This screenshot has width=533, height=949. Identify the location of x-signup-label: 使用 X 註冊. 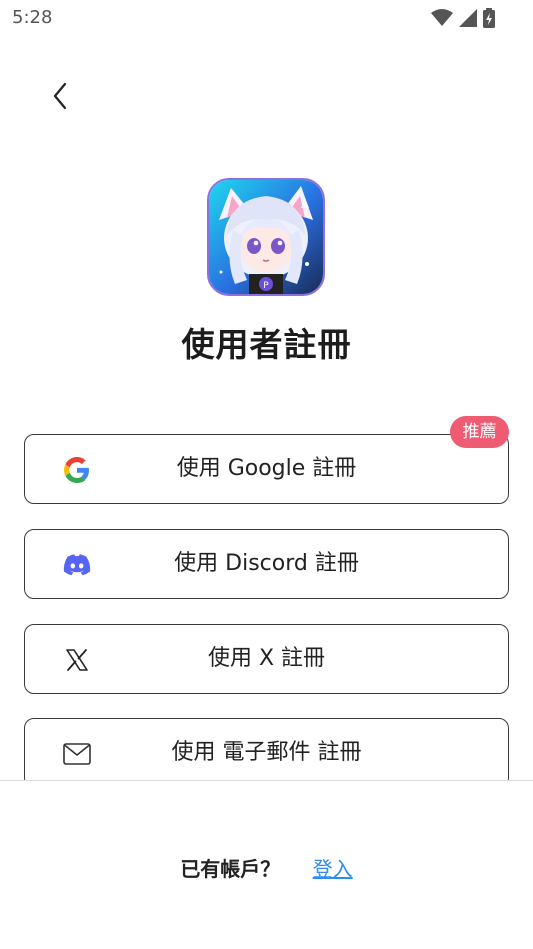
(266, 658).